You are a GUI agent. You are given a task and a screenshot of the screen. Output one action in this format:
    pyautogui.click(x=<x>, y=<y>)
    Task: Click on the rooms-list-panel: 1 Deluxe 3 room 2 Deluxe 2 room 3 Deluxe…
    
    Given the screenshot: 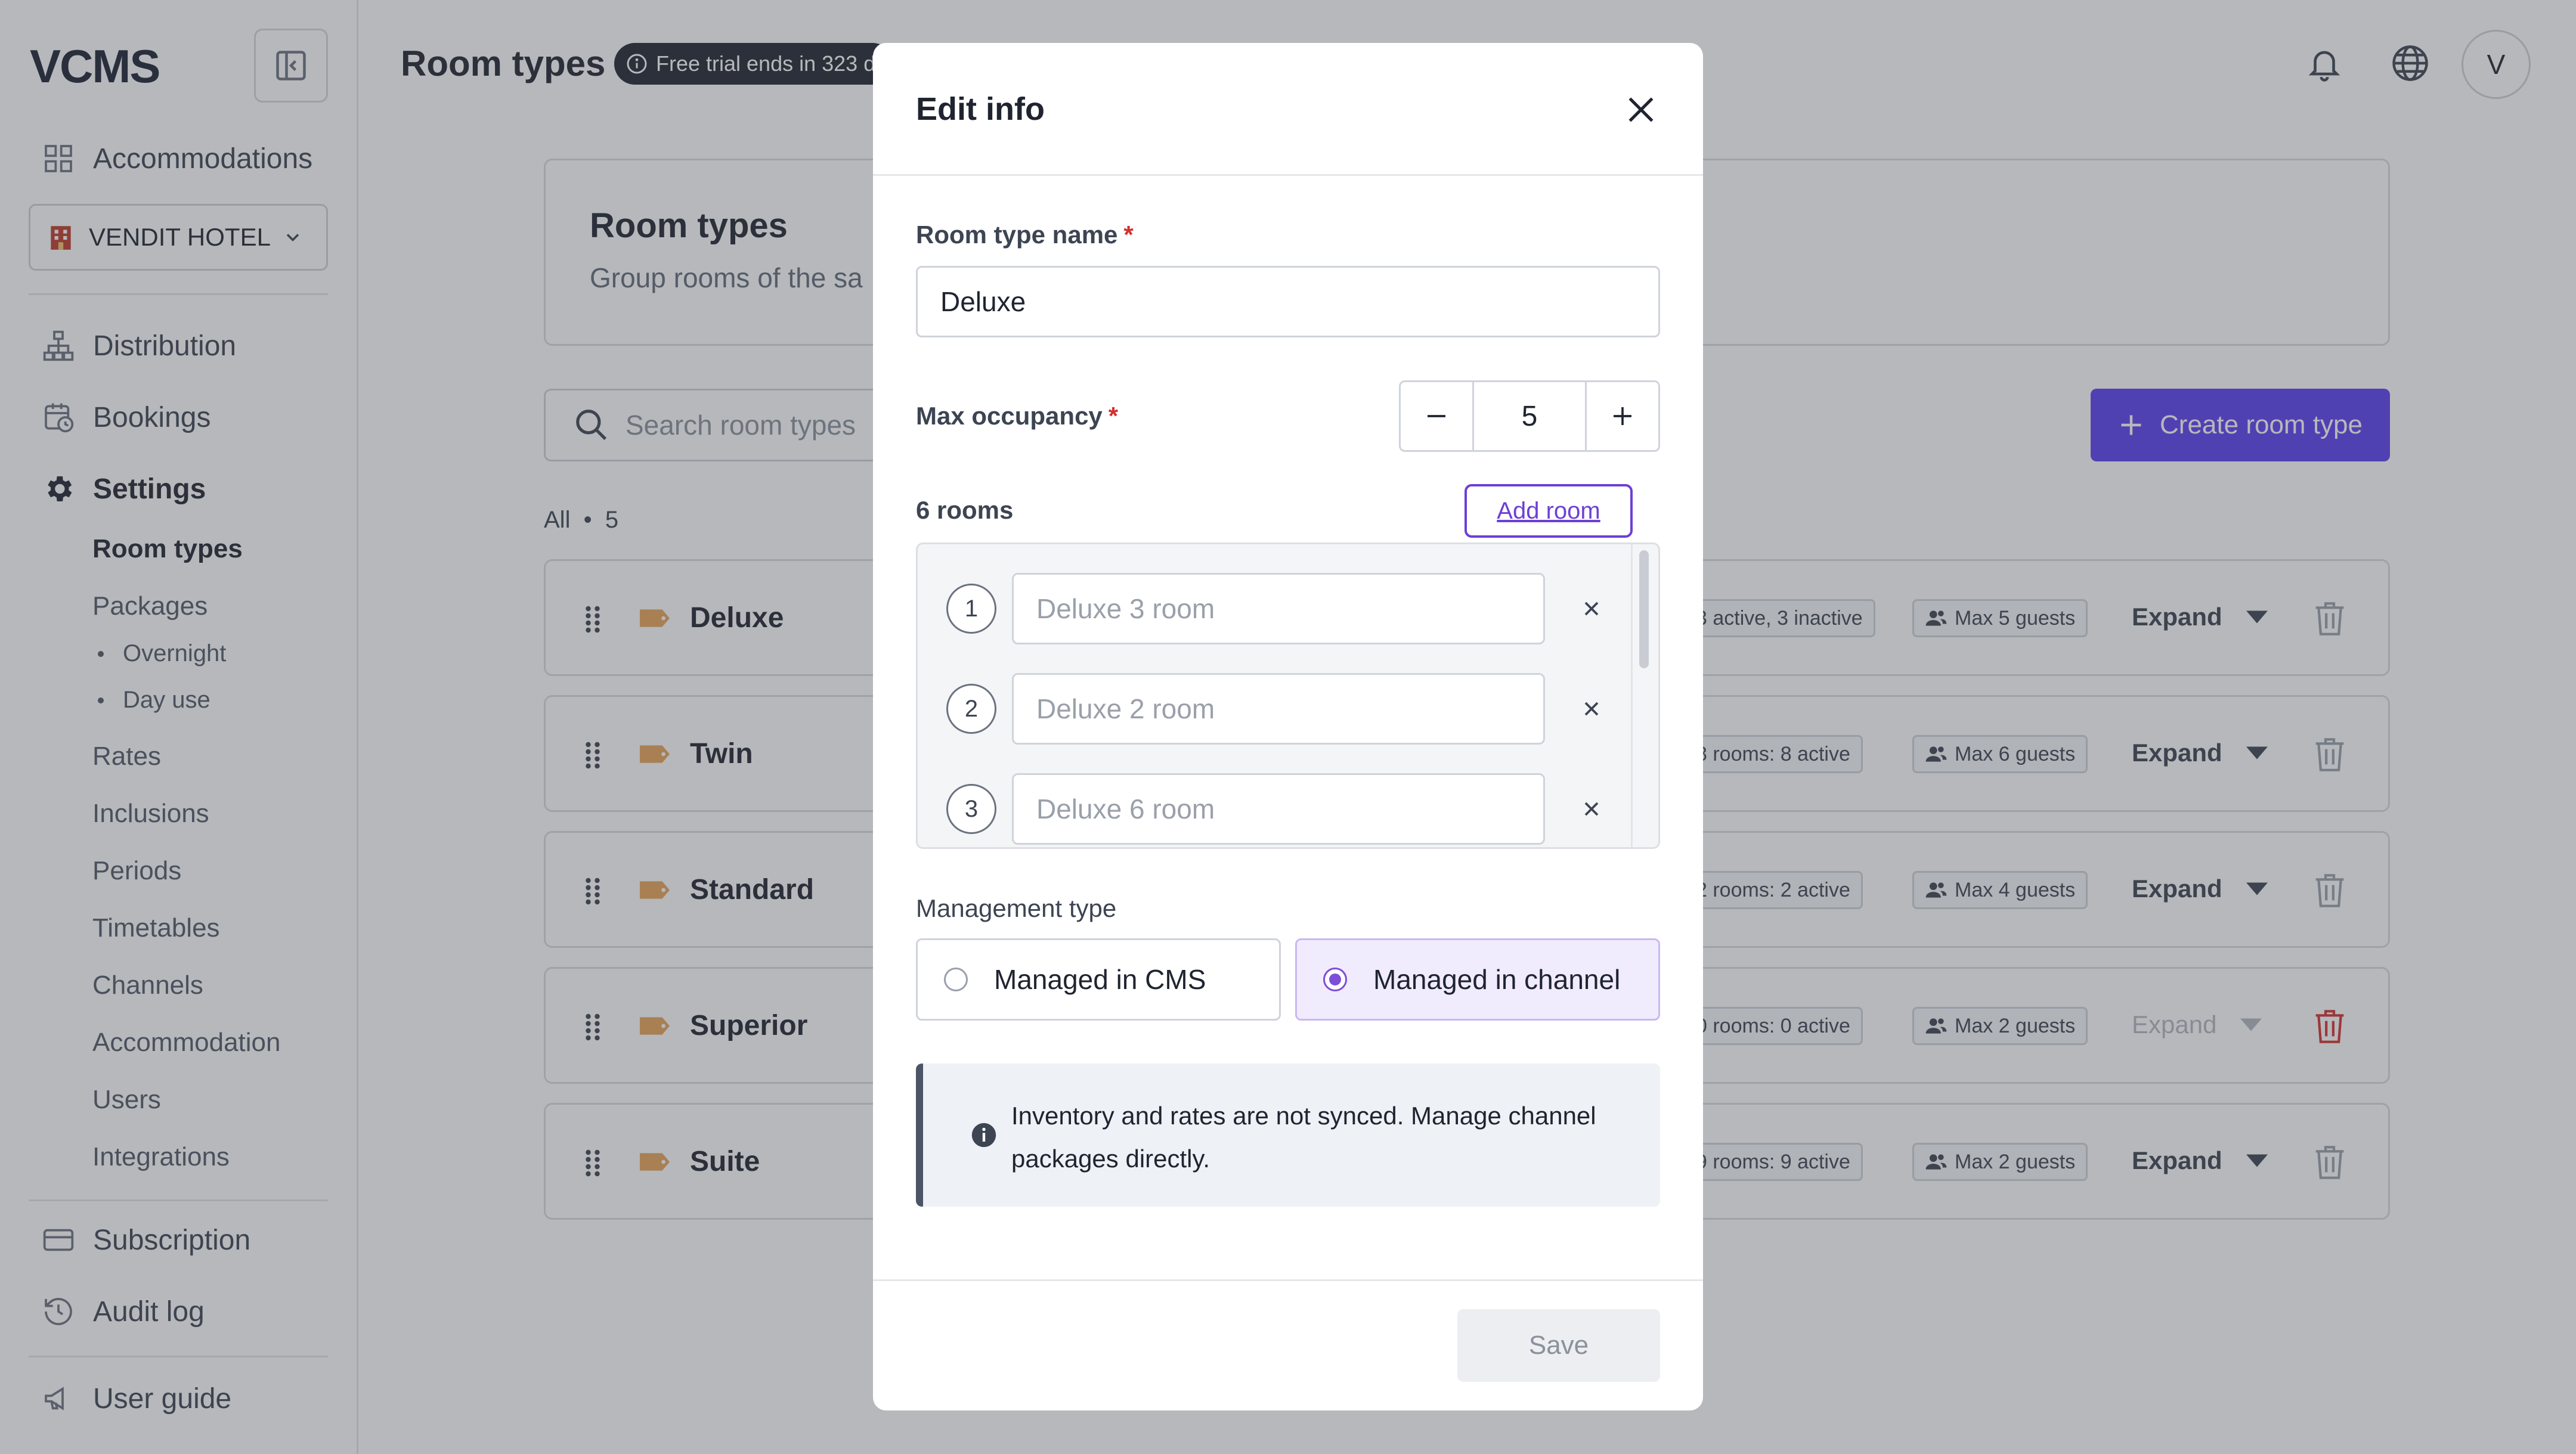 What is the action you would take?
    pyautogui.click(x=1288, y=695)
    